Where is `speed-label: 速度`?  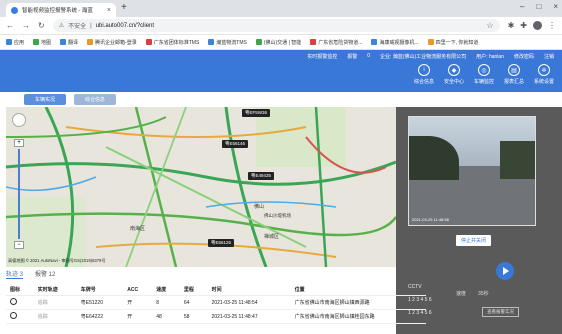 speed-label: 速度 is located at coordinates (461, 294).